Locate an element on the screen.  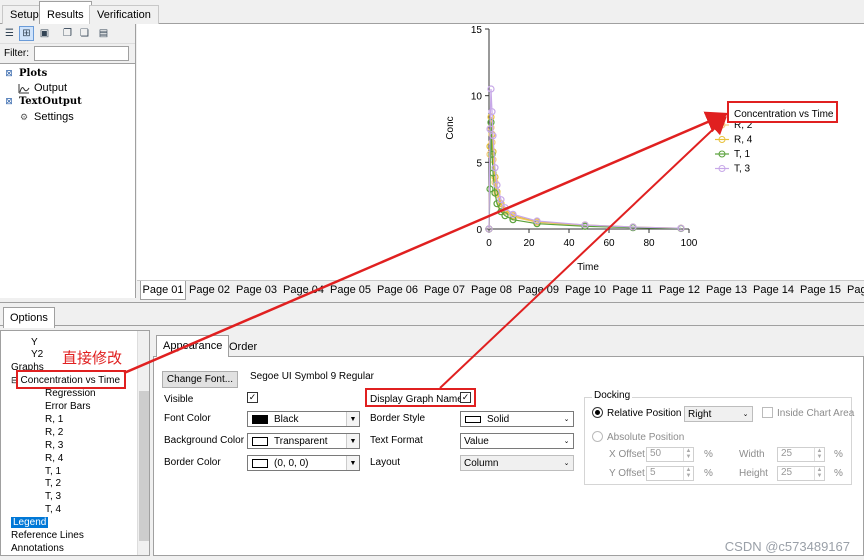
page-tab: Page 11 is located at coordinates (632, 290).